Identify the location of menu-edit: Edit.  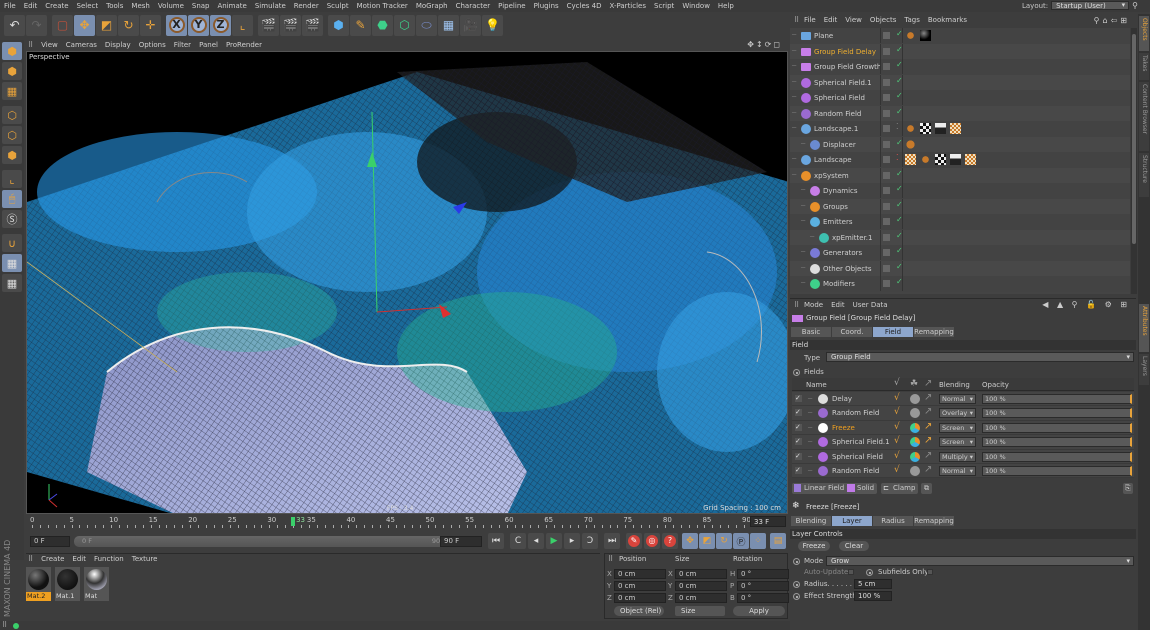
(31, 6).